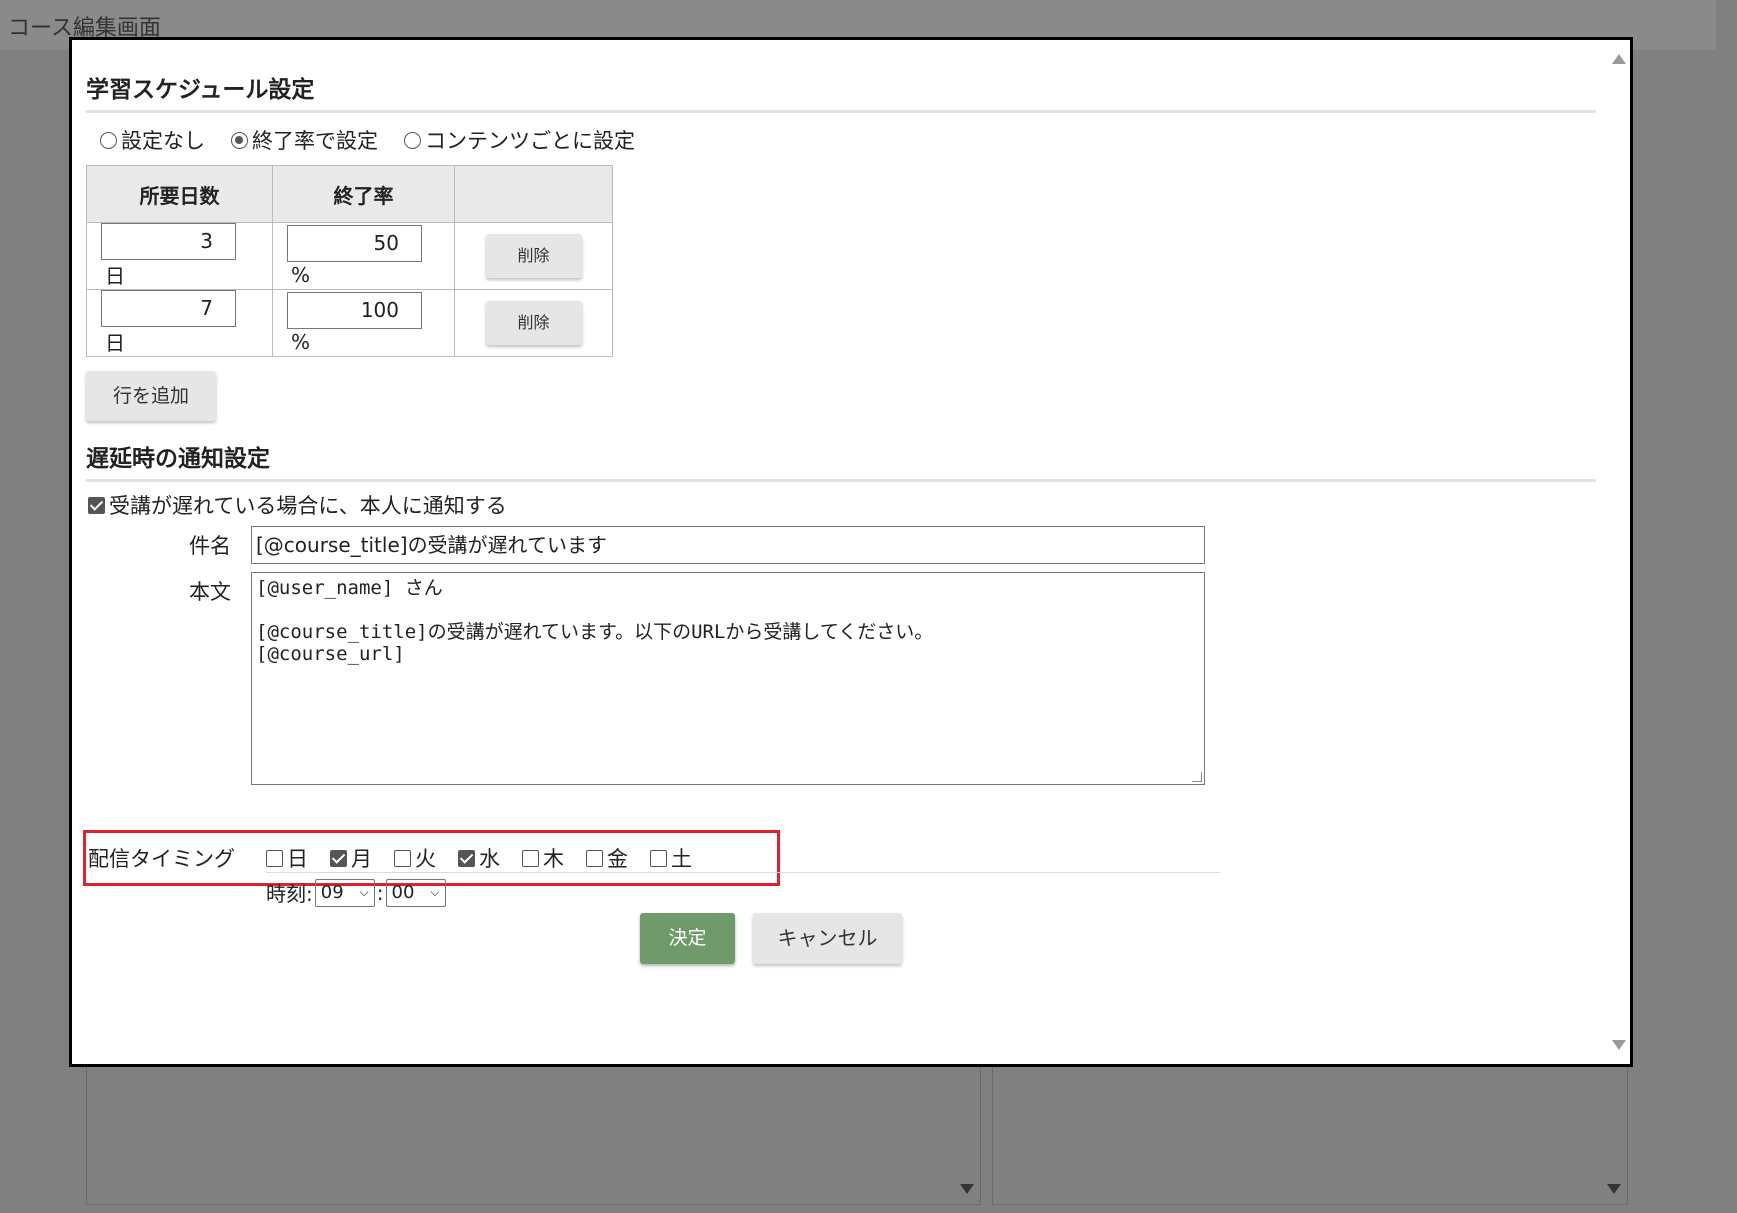 The width and height of the screenshot is (1737, 1213). What do you see at coordinates (687, 938) in the screenshot?
I see `confirm-button: 決定` at bounding box center [687, 938].